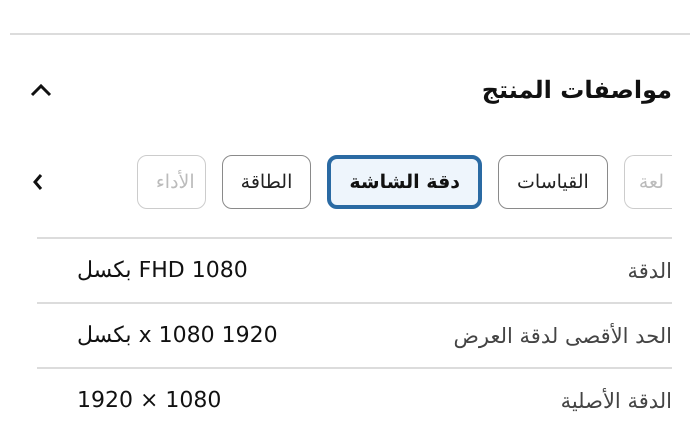  What do you see at coordinates (177, 335) in the screenshot?
I see `spec-value: 1920 1080 x بكسل` at bounding box center [177, 335].